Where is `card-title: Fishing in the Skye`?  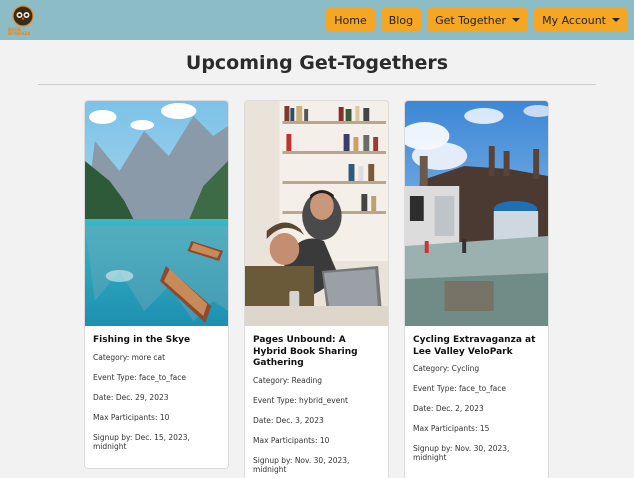
card-title: Fishing in the Skye is located at coordinates (156, 341).